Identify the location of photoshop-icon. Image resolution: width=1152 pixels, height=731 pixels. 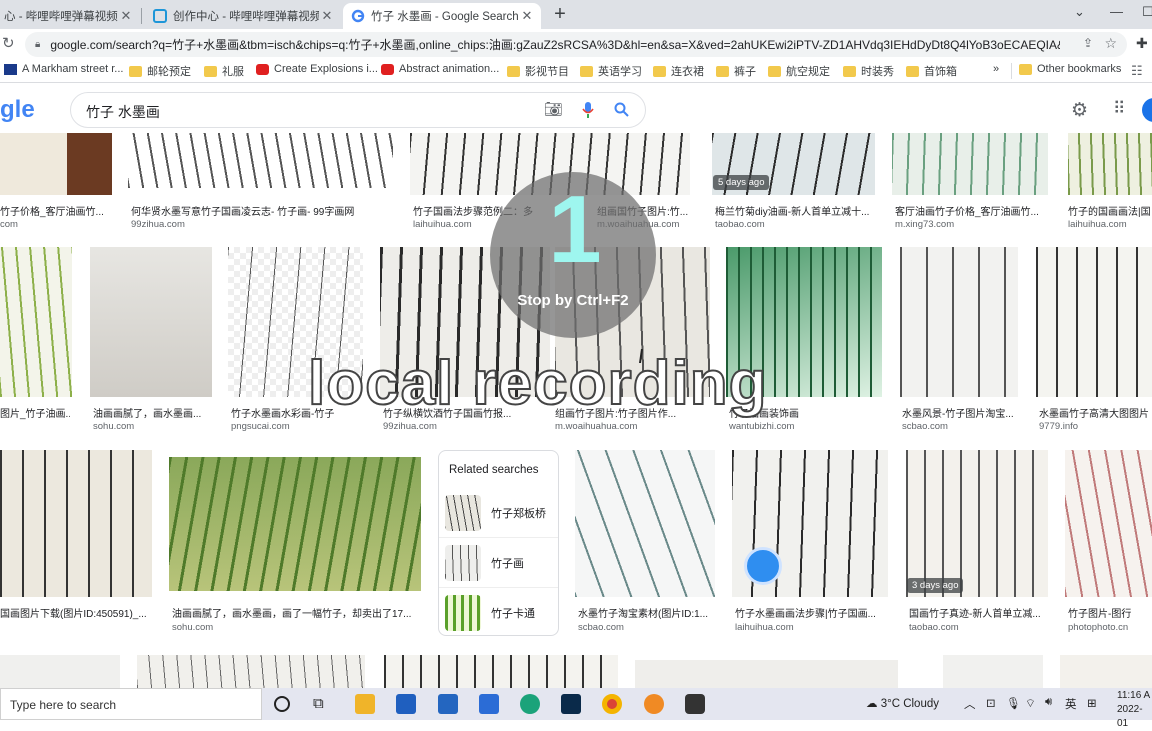
(571, 704).